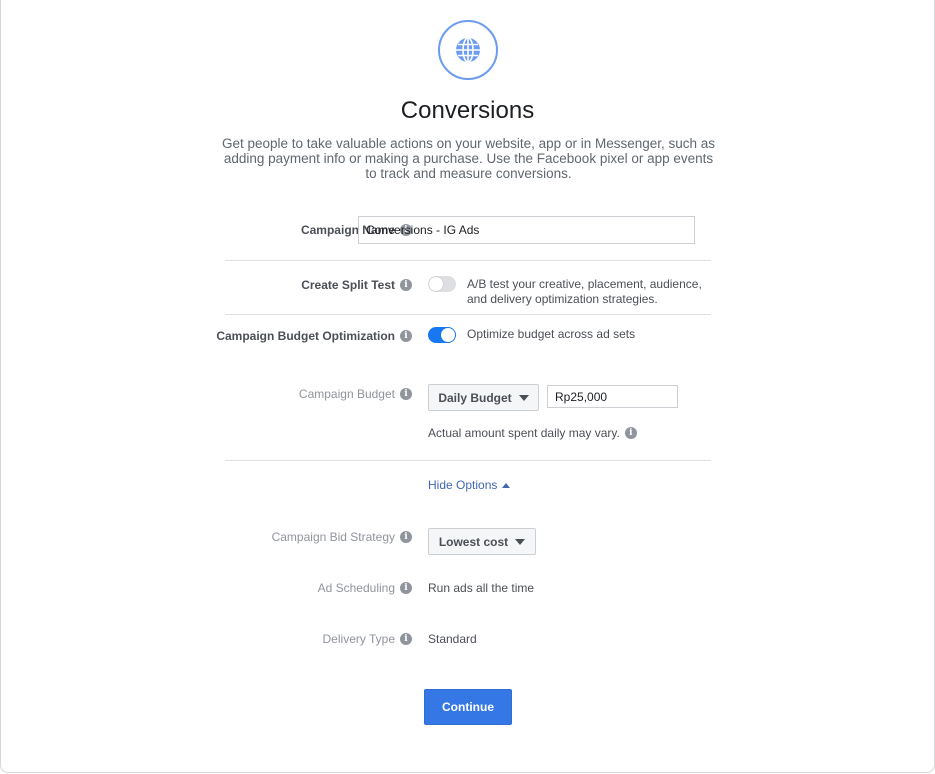 This screenshot has width=935, height=774. Describe the element at coordinates (524, 433) in the screenshot. I see `note-text: Actual amount spent daily may vary.` at that location.